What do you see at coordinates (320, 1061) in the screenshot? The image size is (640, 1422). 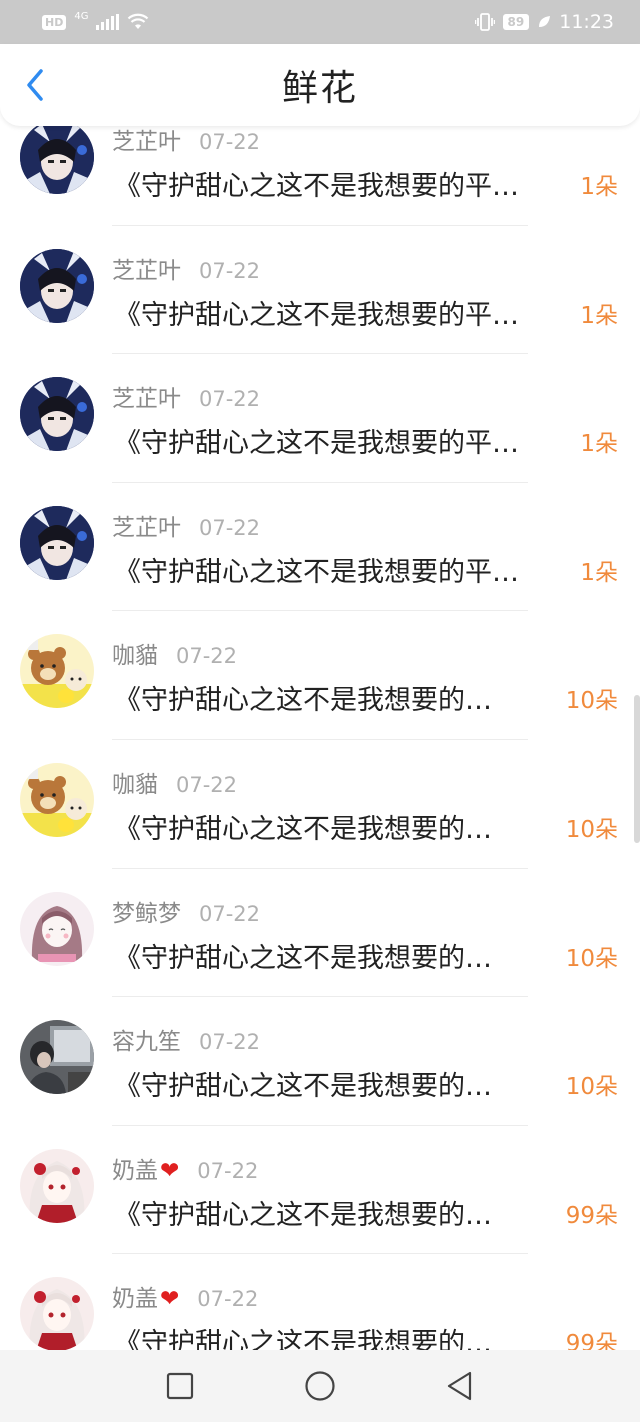 I see `list-item: 容九笙 07-22 《守护甜心之这不是我想要的… 10朵` at bounding box center [320, 1061].